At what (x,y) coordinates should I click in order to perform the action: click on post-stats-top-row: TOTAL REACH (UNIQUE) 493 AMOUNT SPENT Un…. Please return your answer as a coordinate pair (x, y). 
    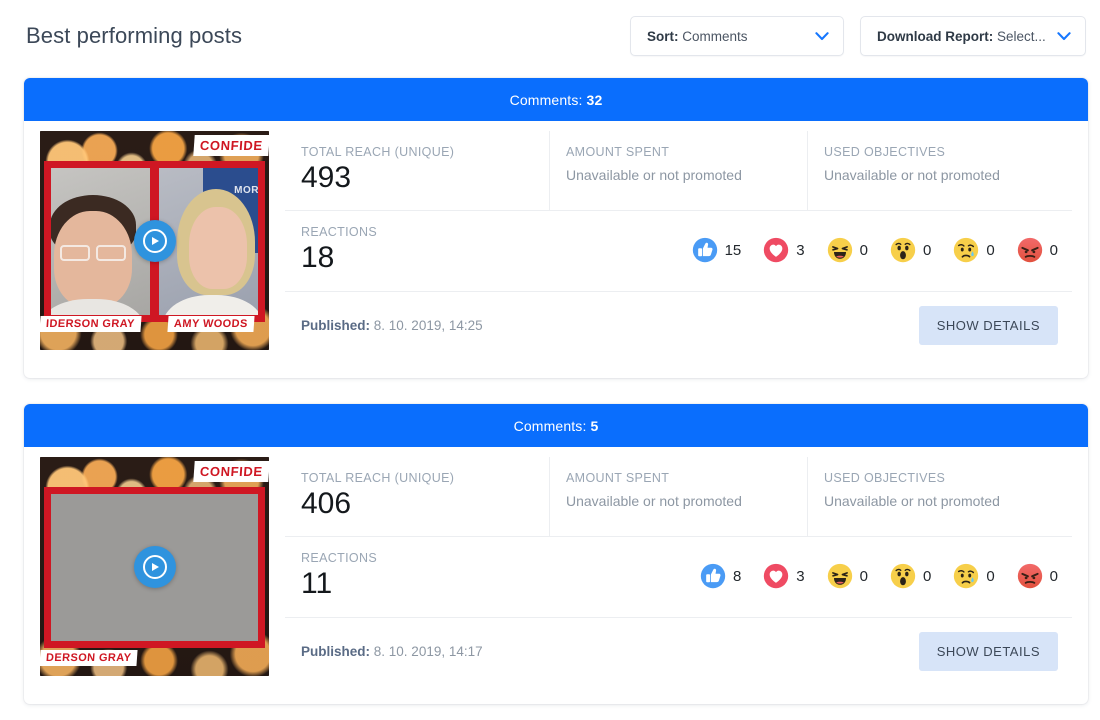
    Looking at the image, I should click on (678, 171).